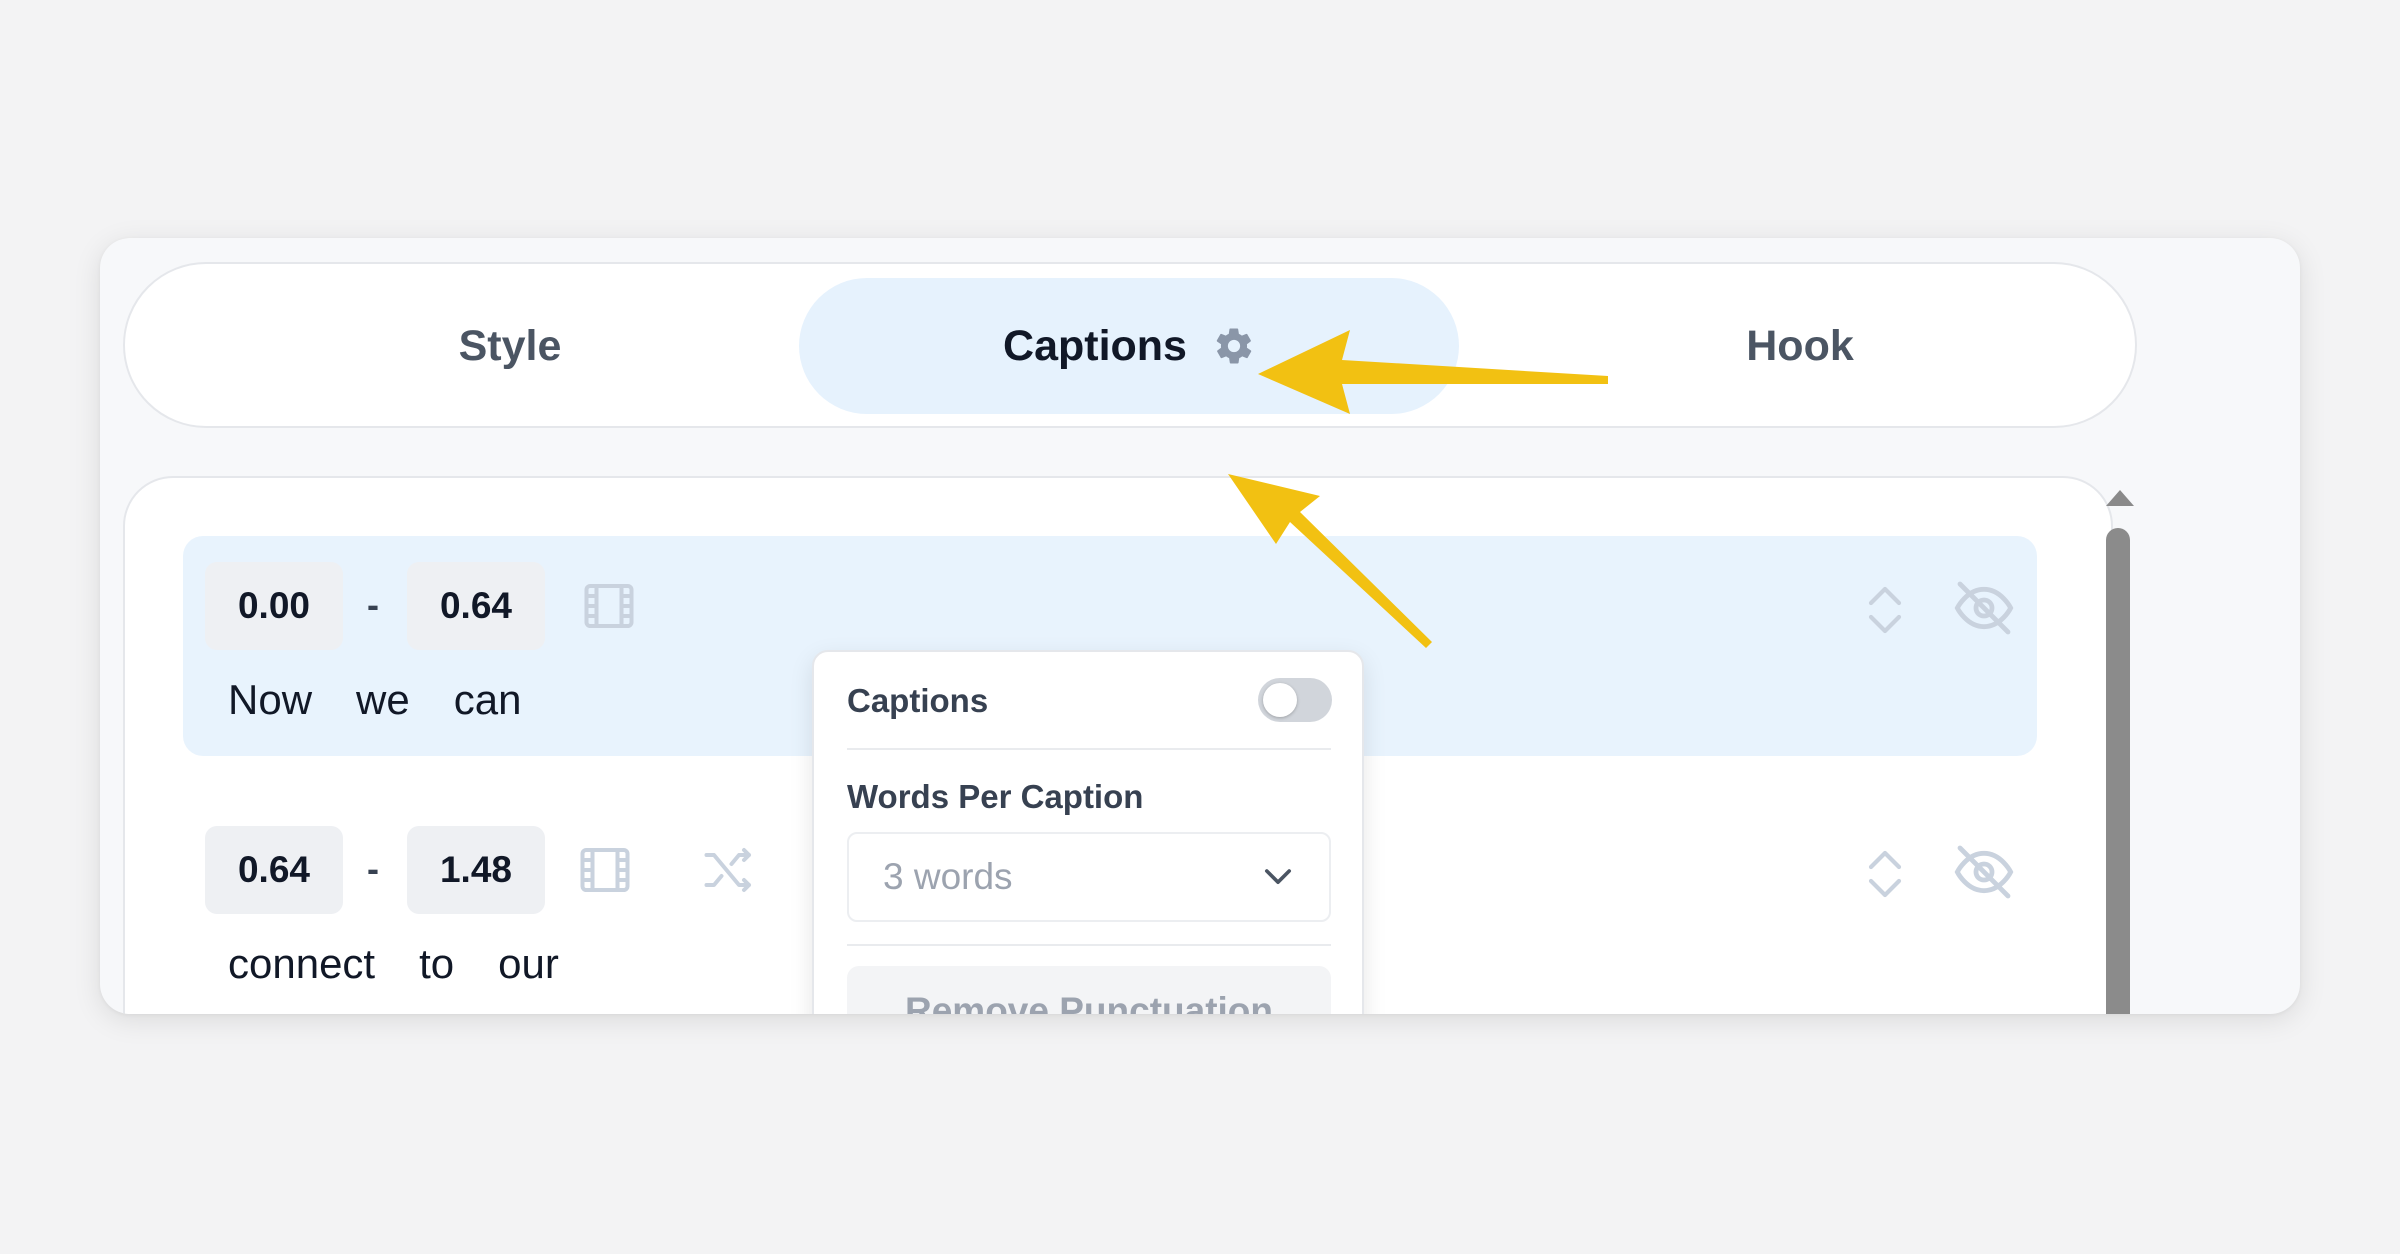 The image size is (2400, 1254). Describe the element at coordinates (488, 700) in the screenshot. I see `caption-word: can` at that location.